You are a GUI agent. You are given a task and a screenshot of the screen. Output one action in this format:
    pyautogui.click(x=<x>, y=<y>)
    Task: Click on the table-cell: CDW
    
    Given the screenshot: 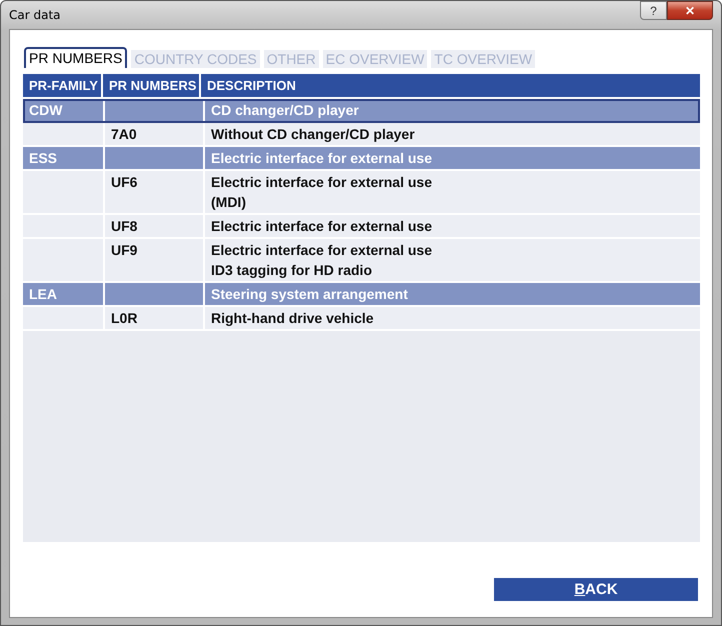 What is the action you would take?
    pyautogui.click(x=45, y=110)
    